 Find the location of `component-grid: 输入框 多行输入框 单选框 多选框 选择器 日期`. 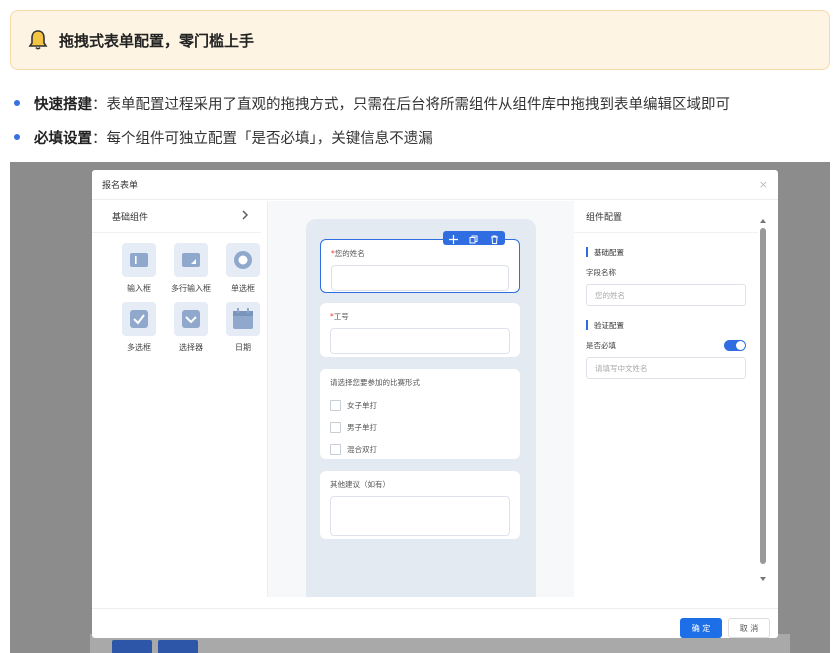

component-grid: 输入框 多行输入框 单选框 多选框 选择器 日期 is located at coordinates (179, 293).